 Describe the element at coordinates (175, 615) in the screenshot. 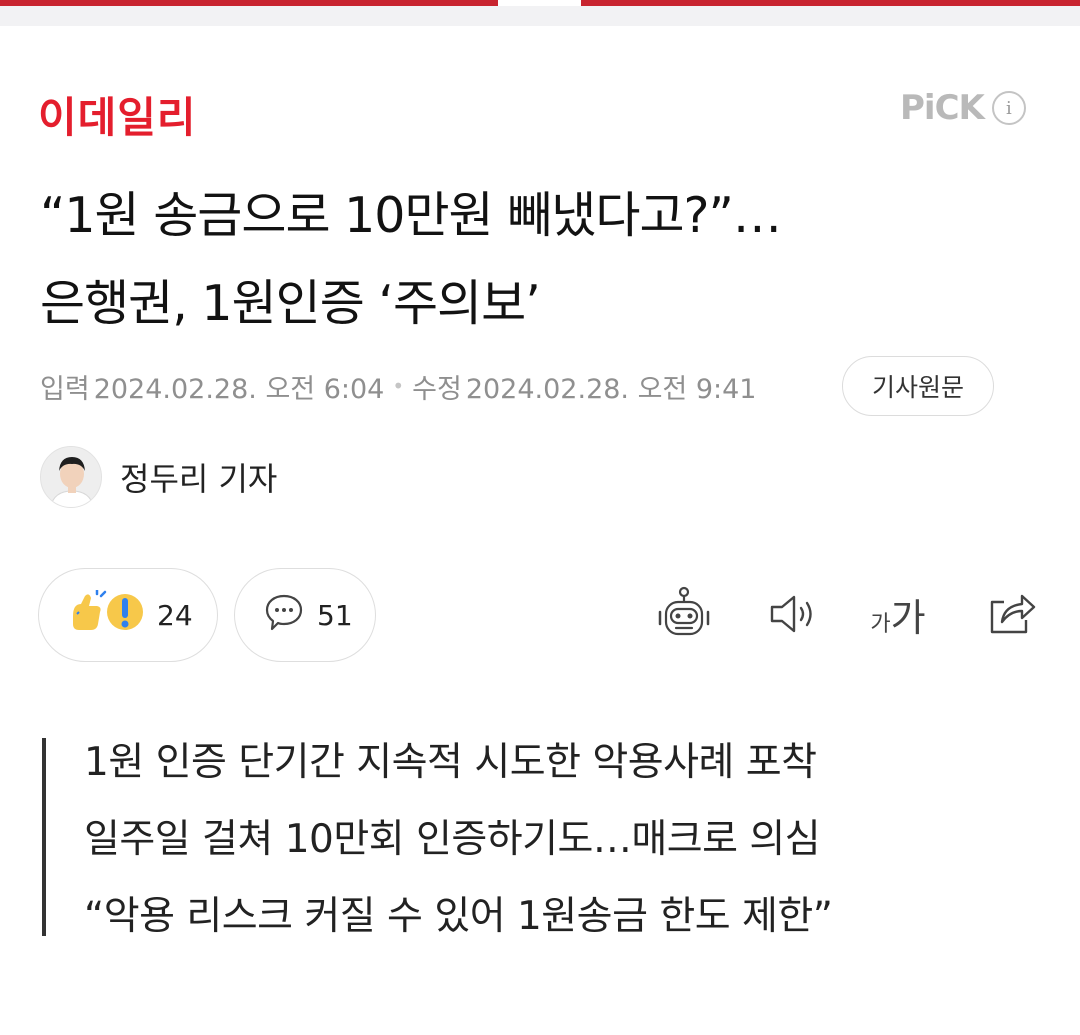

I see `reaction-count: 24` at that location.